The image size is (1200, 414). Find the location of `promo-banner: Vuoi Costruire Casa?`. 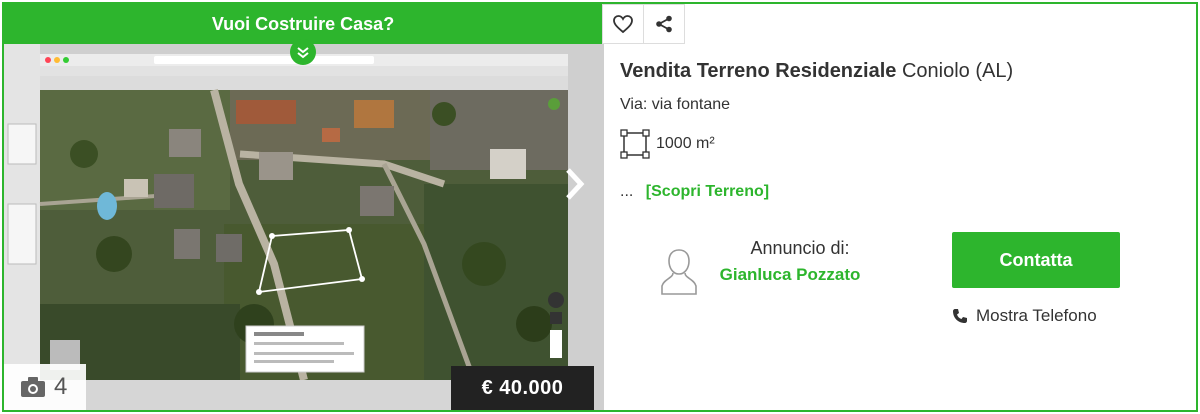

promo-banner: Vuoi Costruire Casa? is located at coordinates (303, 24).